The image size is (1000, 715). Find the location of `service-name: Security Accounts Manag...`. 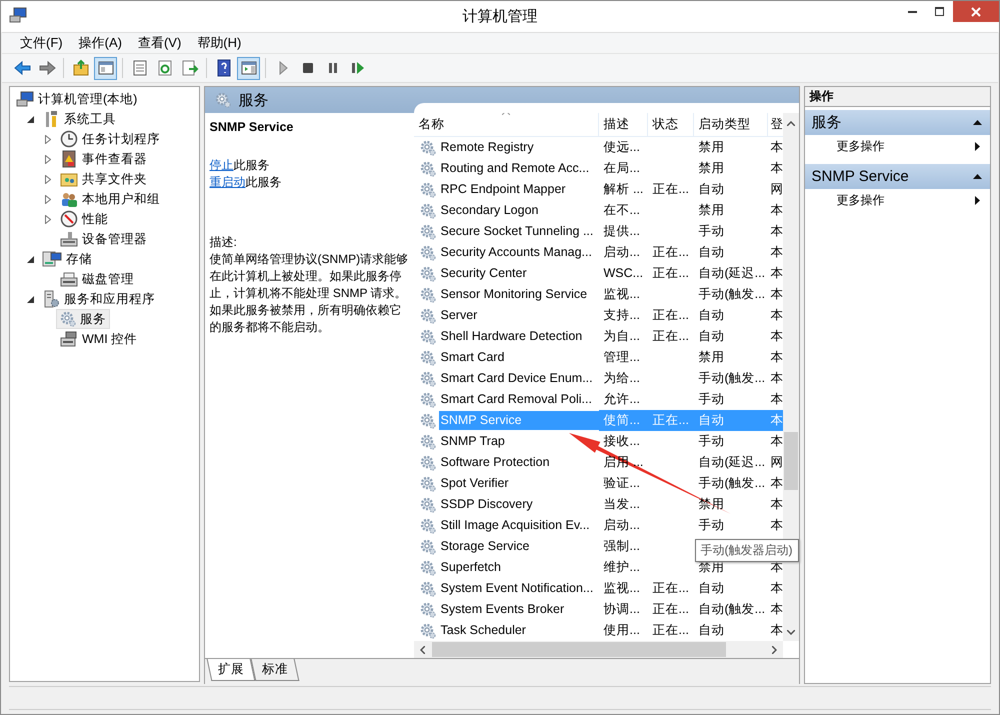

service-name: Security Accounts Manag... is located at coordinates (516, 252).